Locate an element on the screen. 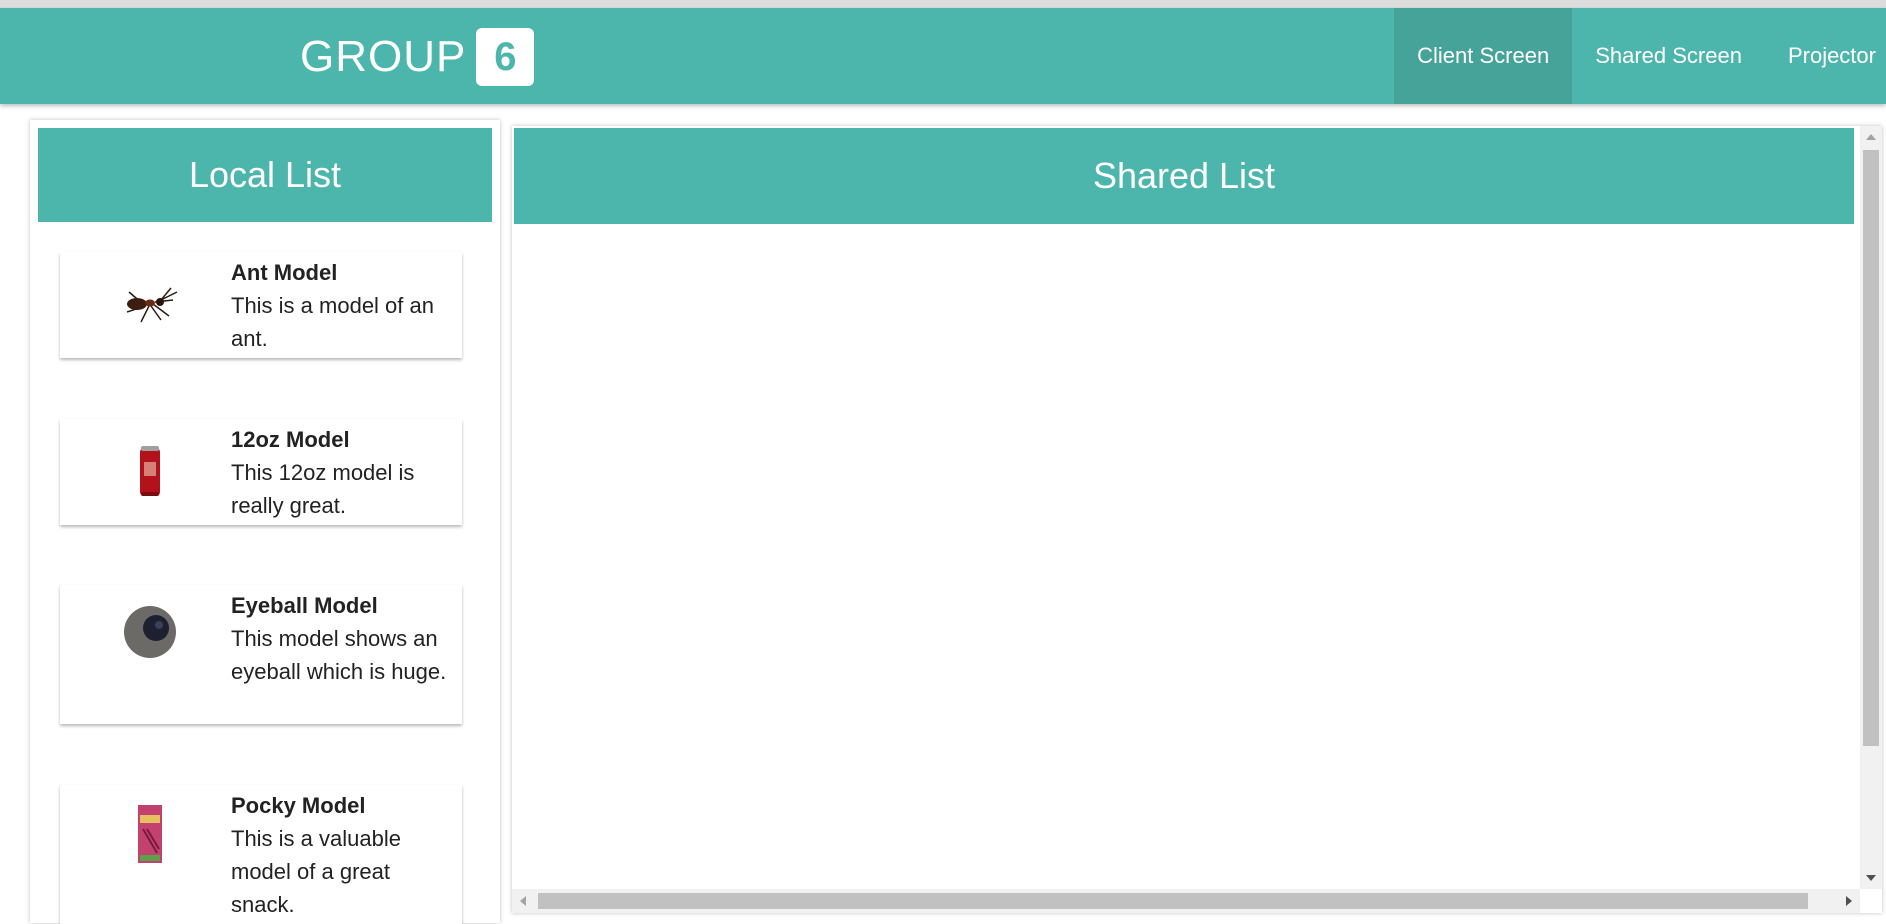 This screenshot has width=1886, height=924. brand-logo: GROUP 6 is located at coordinates (417, 57).